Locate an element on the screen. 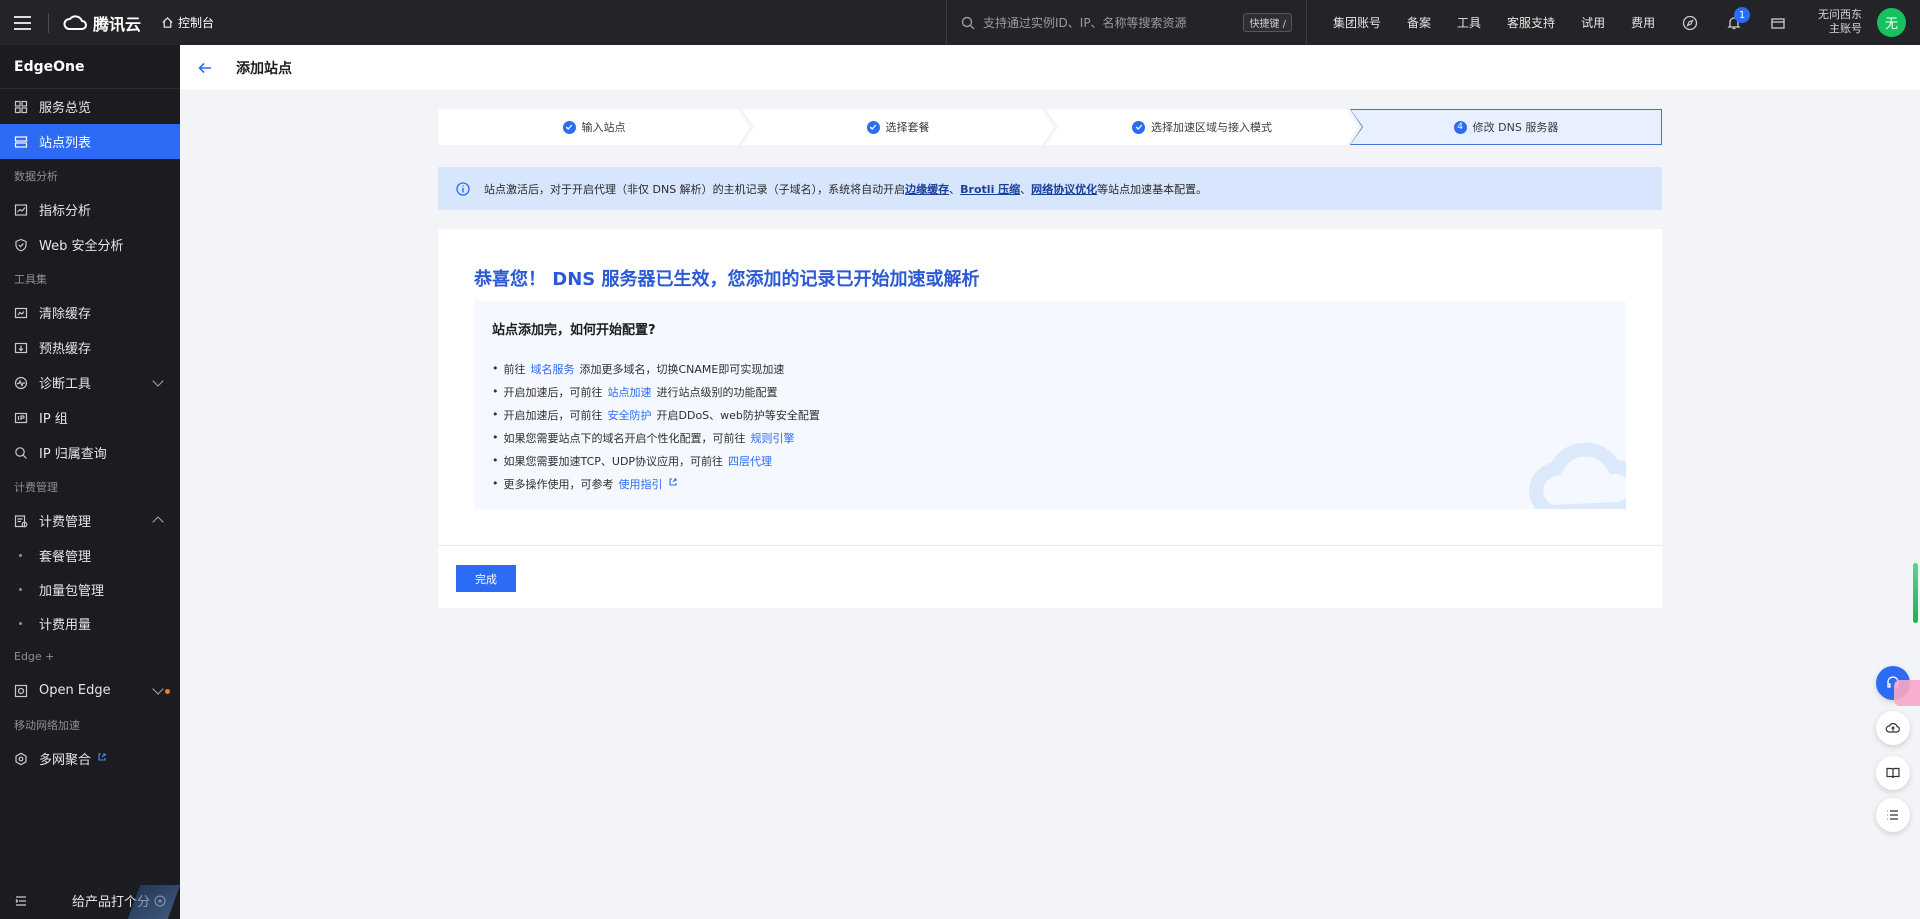 The width and height of the screenshot is (1920, 919). sidebar-label: Web 安全分析 is located at coordinates (81, 246).